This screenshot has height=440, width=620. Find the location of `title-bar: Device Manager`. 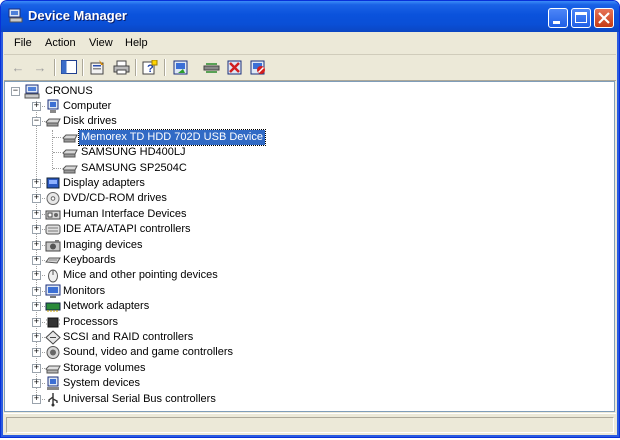

title-bar: Device Manager is located at coordinates (310, 16).